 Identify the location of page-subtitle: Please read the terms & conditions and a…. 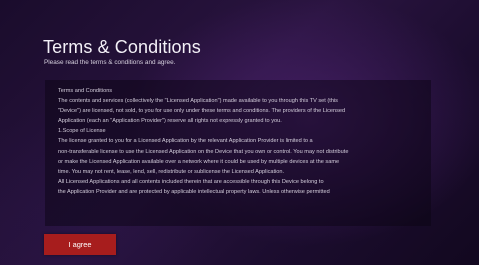
(110, 62).